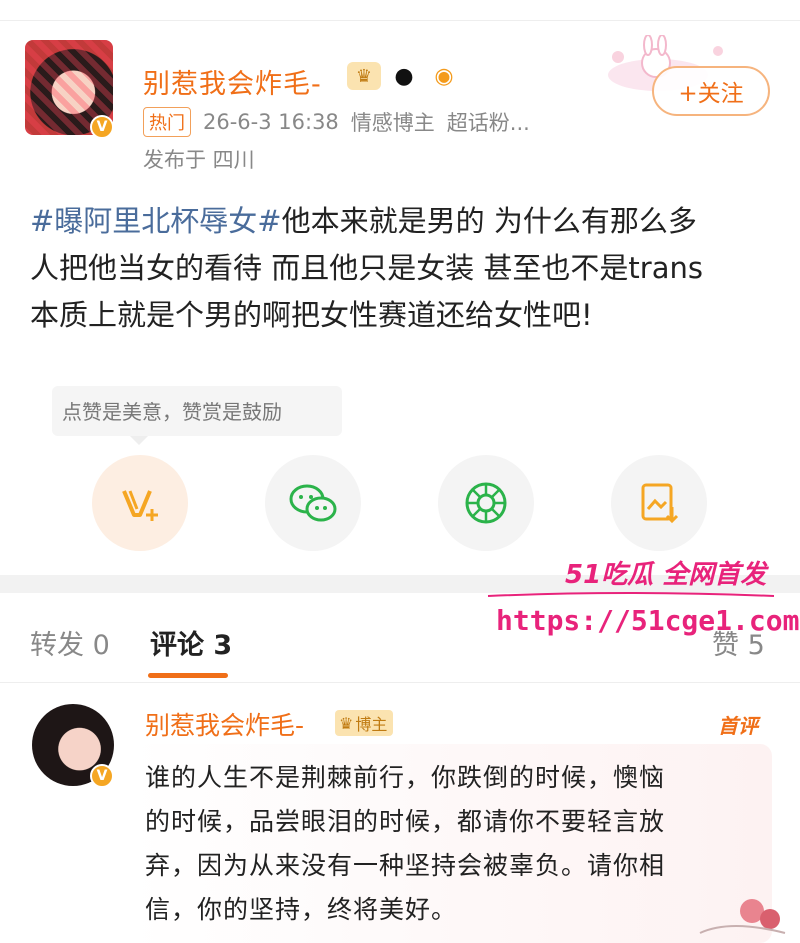  Describe the element at coordinates (188, 675) in the screenshot. I see `active-tab-indicator` at that location.